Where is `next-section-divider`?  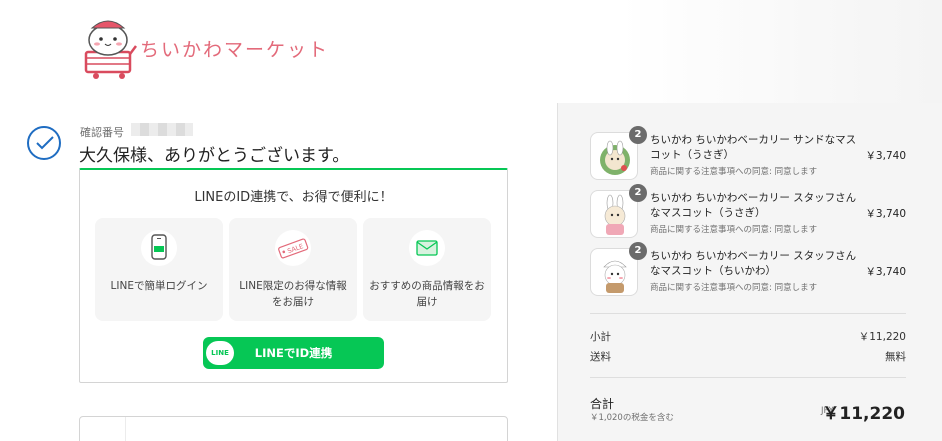 next-section-divider is located at coordinates (125, 429).